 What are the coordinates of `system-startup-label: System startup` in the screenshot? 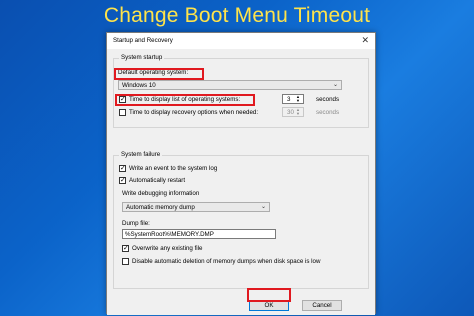 It's located at (142, 57).